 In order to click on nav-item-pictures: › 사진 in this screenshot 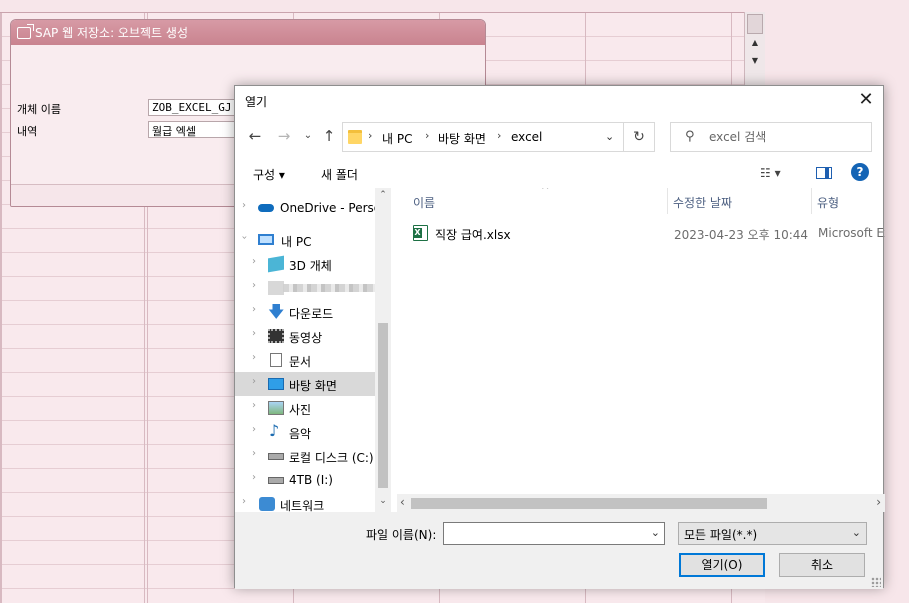, I will do `click(305, 408)`.